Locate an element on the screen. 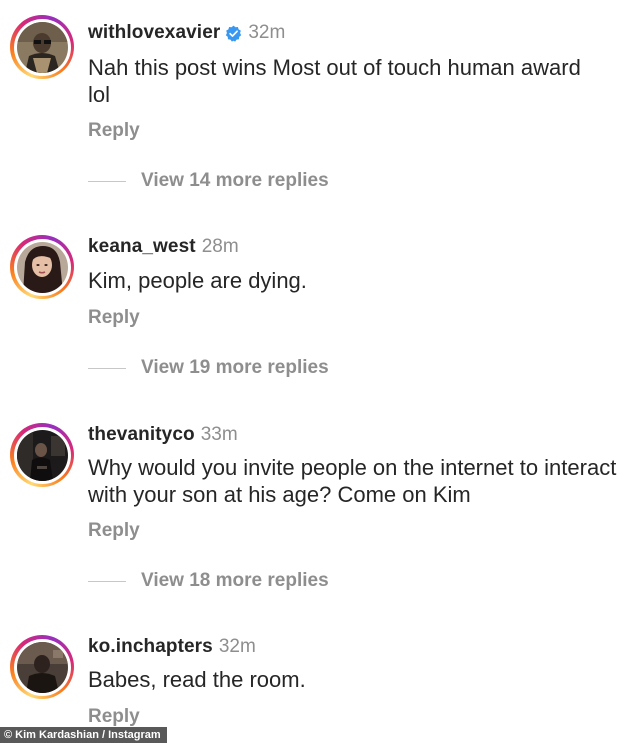  view-replies-button: View 18 more replies is located at coordinates (208, 581).